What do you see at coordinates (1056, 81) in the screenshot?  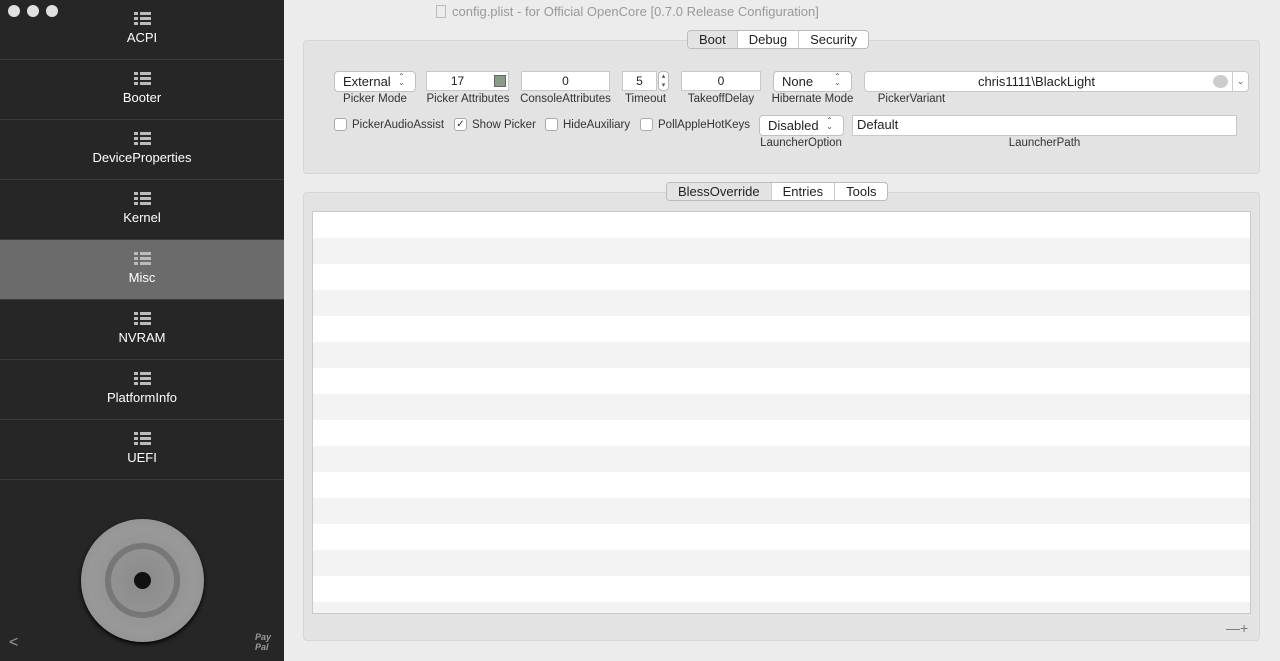 I see `picker-variant-combo: chris1111\BlackLight` at bounding box center [1056, 81].